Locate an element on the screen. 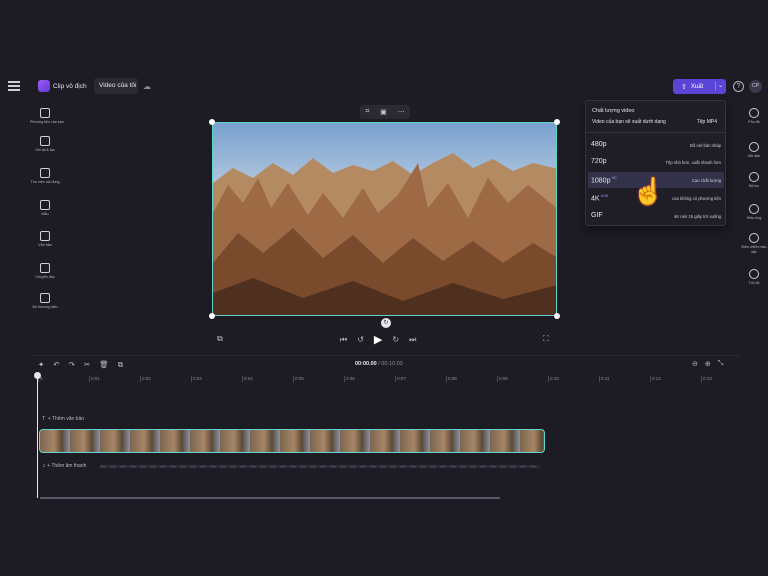  skip-forward-icon: ⏭ is located at coordinates (412, 340).